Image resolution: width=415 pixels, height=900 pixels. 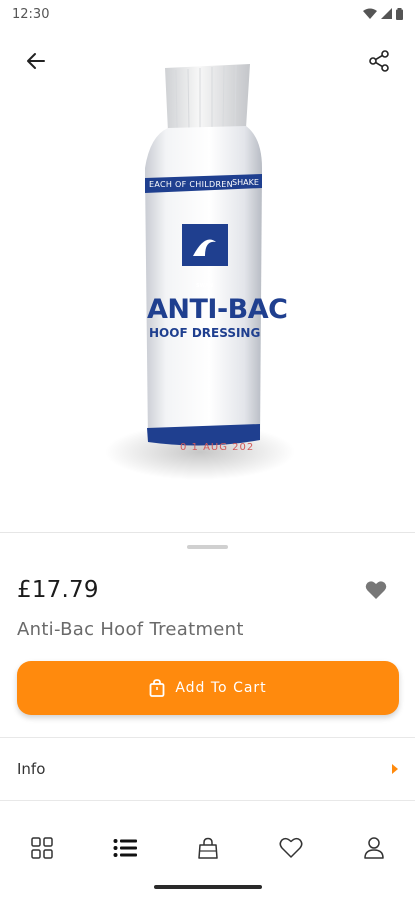 I want to click on share-icon, so click(x=379, y=61).